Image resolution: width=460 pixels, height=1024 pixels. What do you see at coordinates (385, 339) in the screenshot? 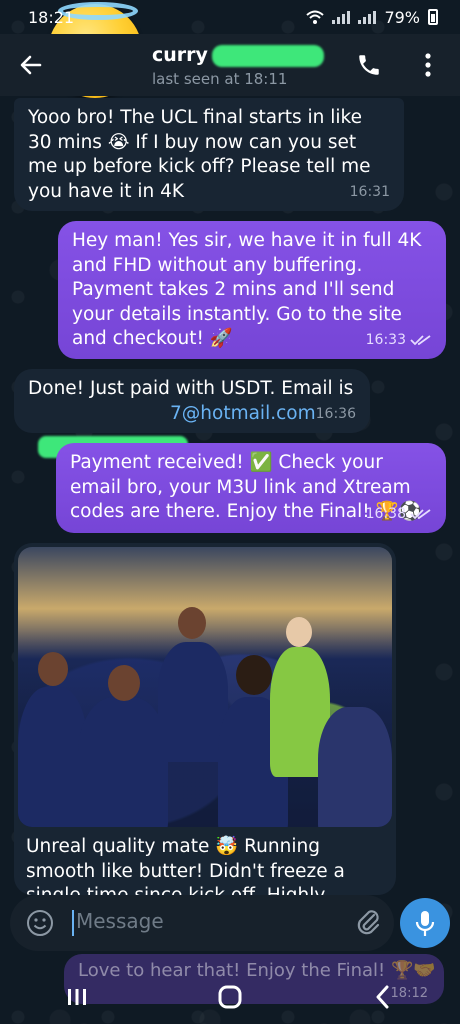
I see `message-time: 16:33` at bounding box center [385, 339].